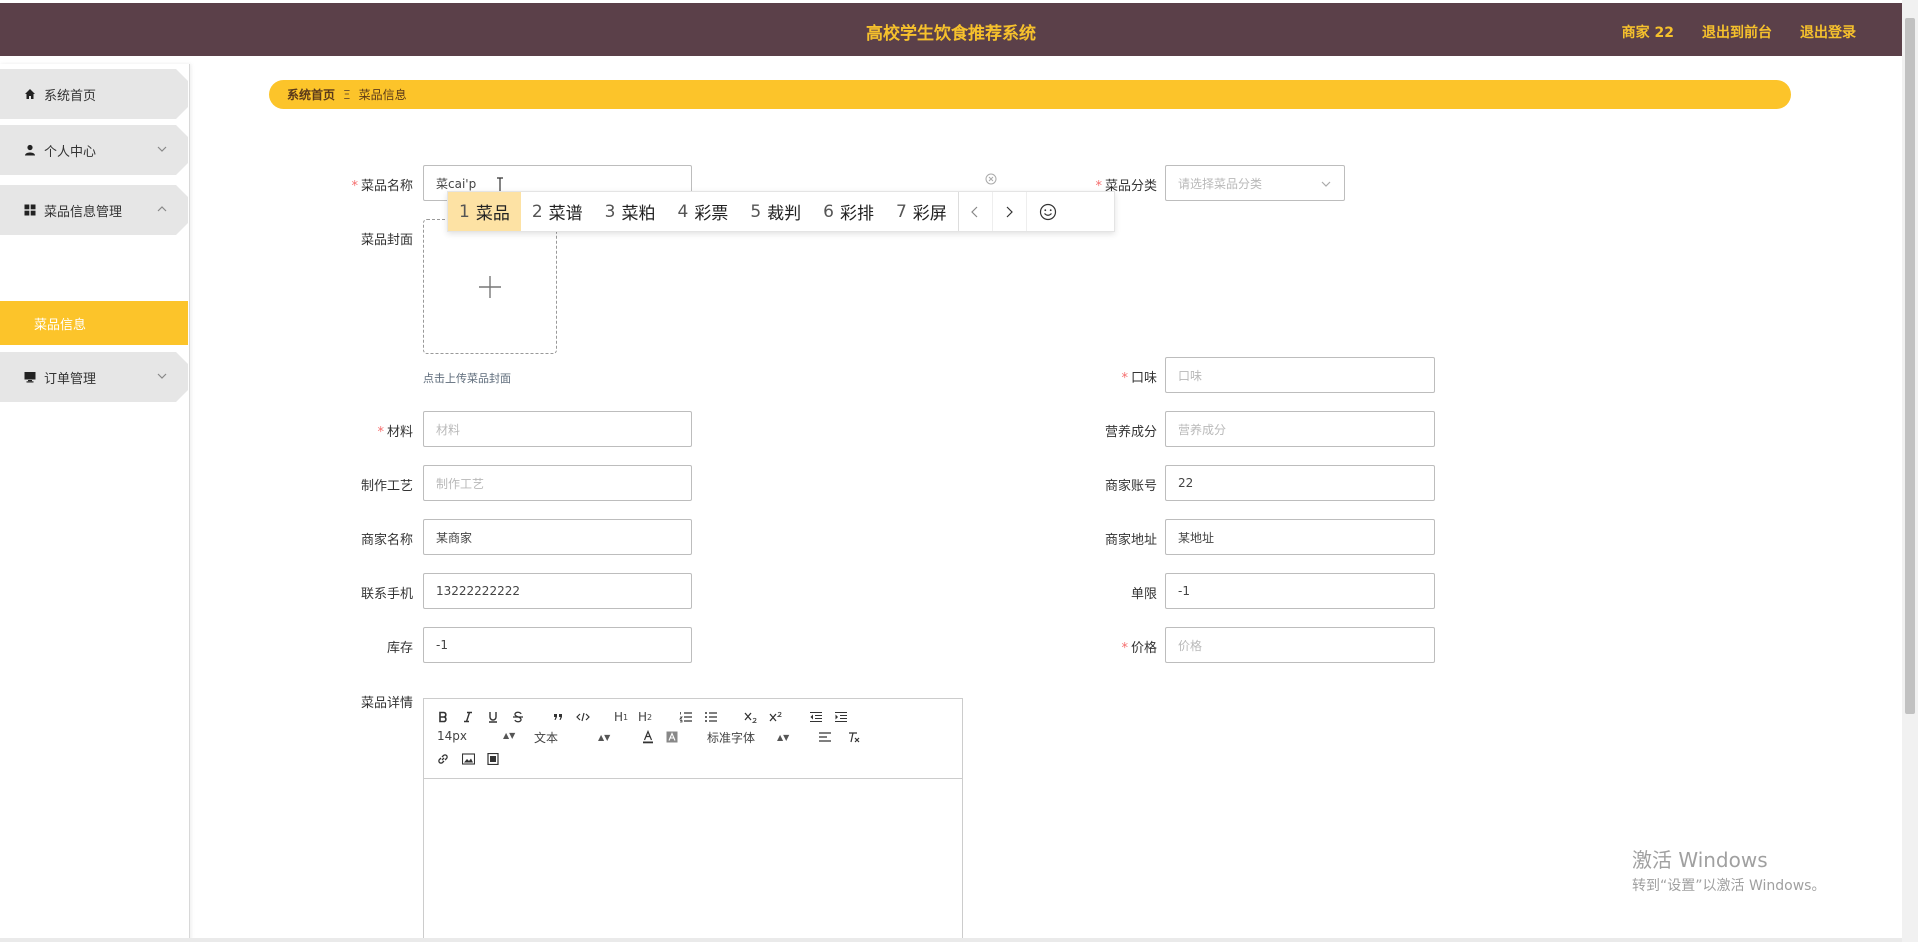  What do you see at coordinates (1220, 183) in the screenshot?
I see `dish-category-placeholder: 请选择菜品分类` at bounding box center [1220, 183].